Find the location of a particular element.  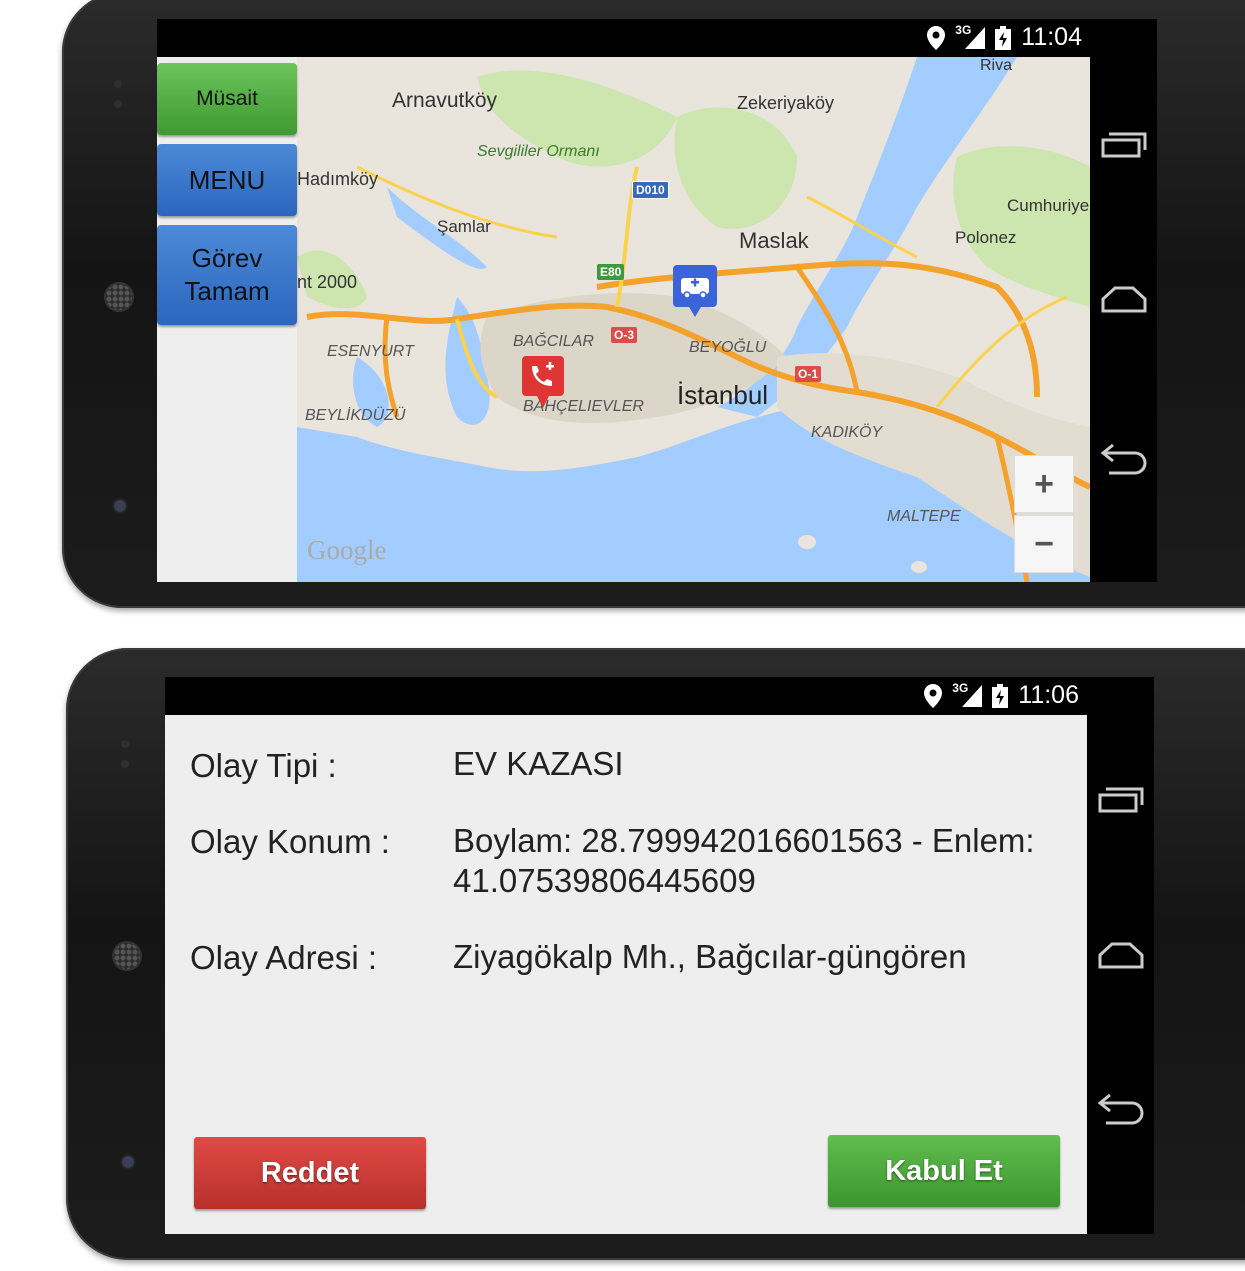

reject-button: Reddet is located at coordinates (310, 1173).